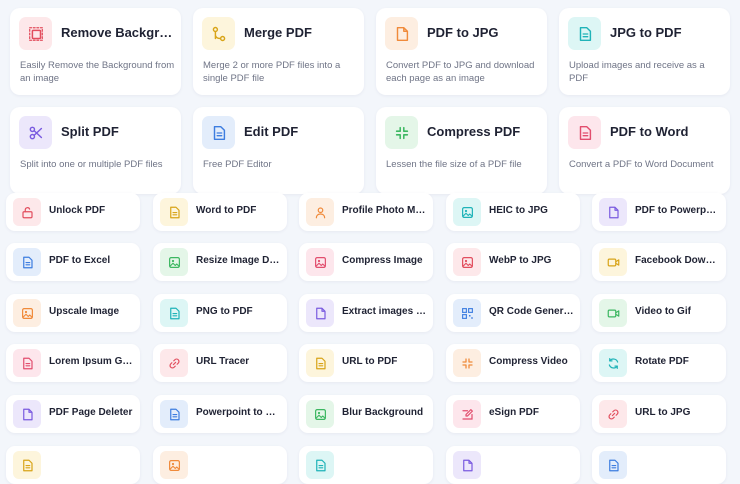 The height and width of the screenshot is (484, 740). Describe the element at coordinates (35, 132) in the screenshot. I see `scissors-icon` at that location.